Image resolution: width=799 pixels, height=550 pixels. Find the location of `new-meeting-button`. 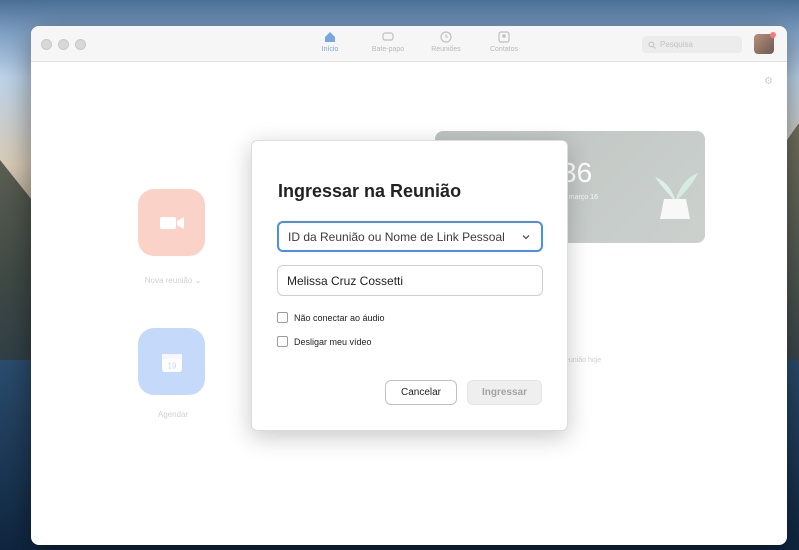

new-meeting-button is located at coordinates (171, 222).